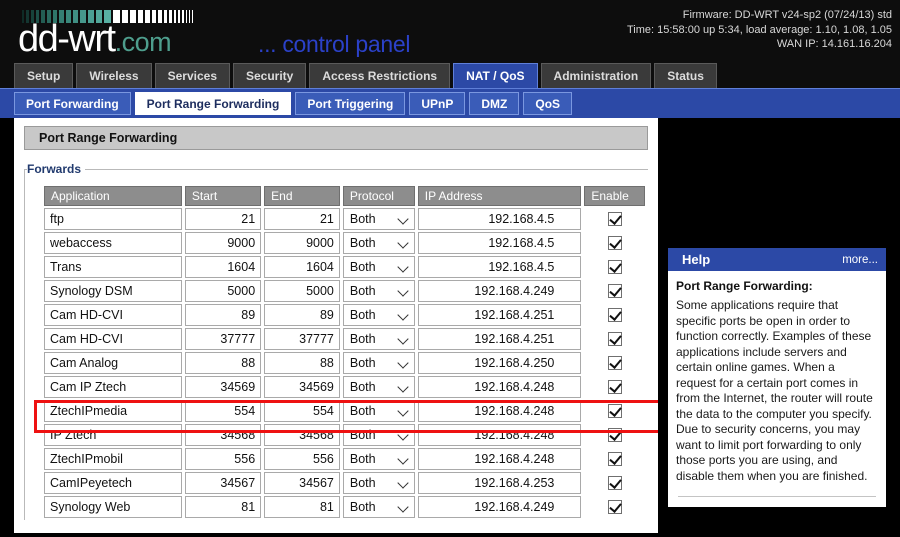 The width and height of the screenshot is (900, 537). I want to click on tab-setup: Setup, so click(44, 75).